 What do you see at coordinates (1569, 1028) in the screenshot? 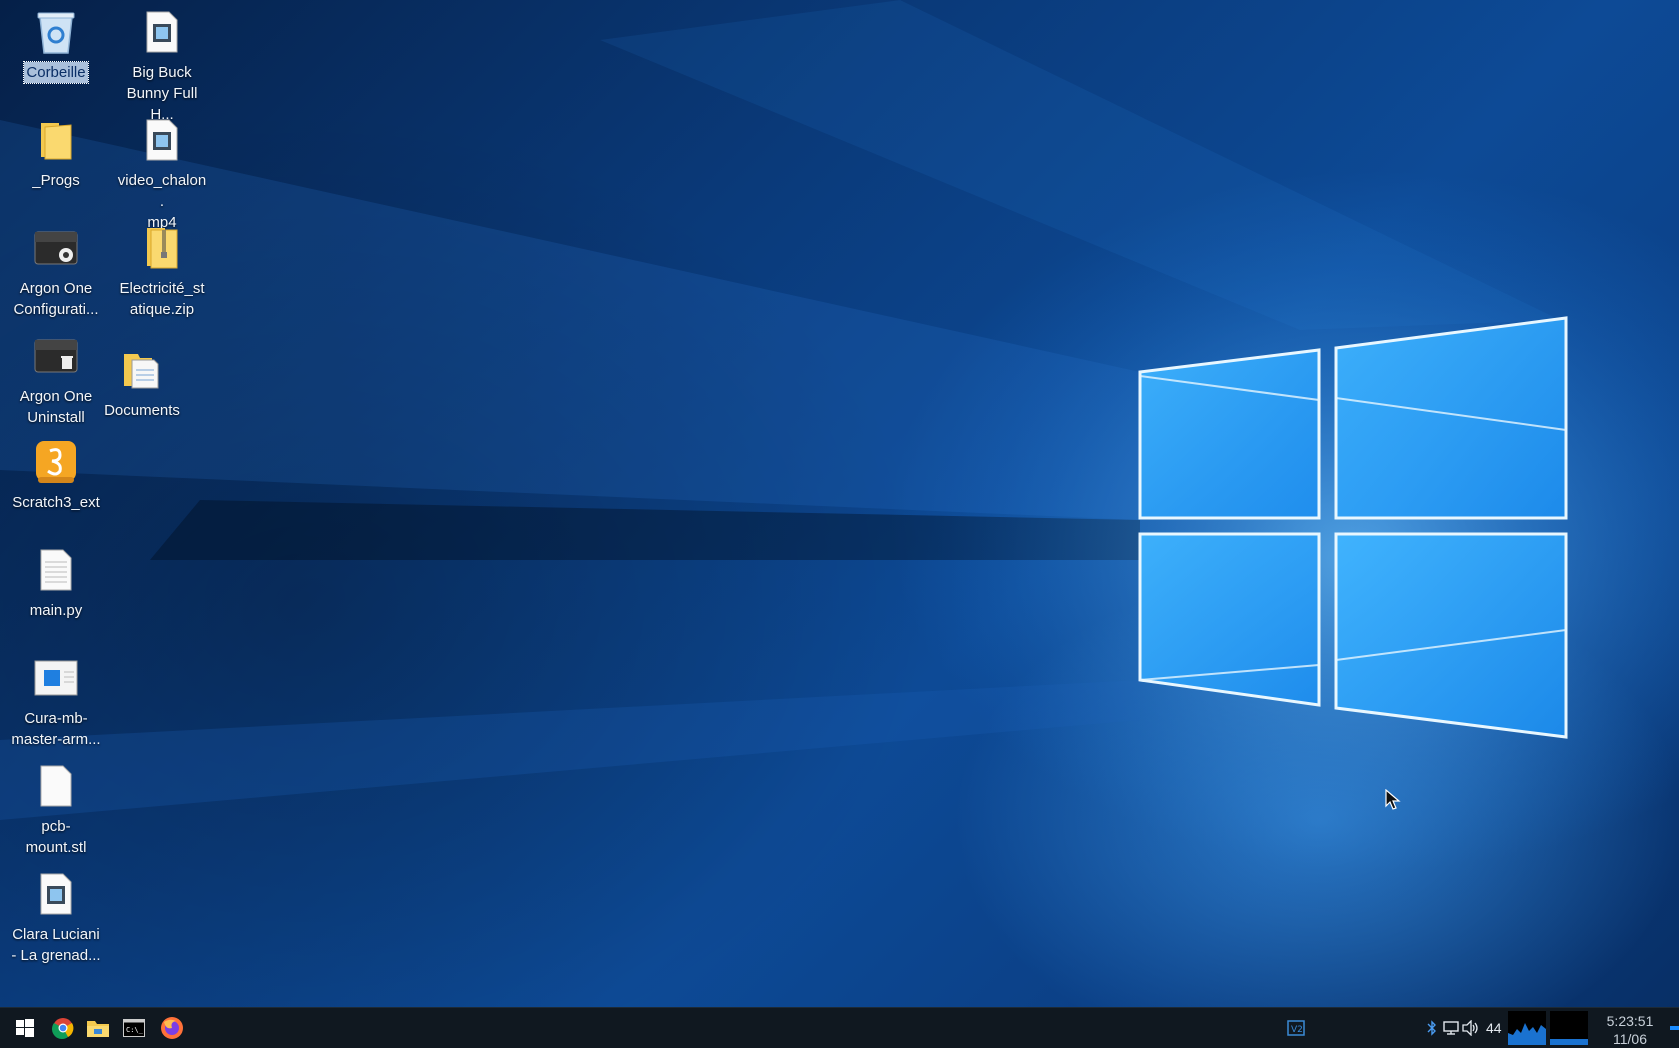
I see `memory-monitor` at bounding box center [1569, 1028].